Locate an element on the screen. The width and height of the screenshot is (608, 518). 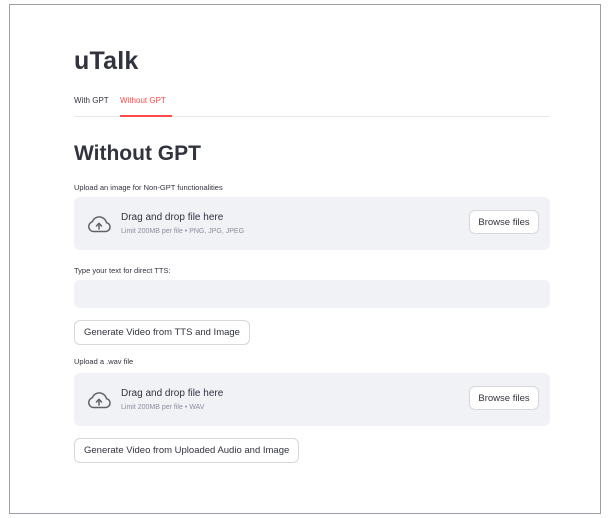
dropzone-limit-text: Limit 200MB per file • PNG, JPG, JPEG is located at coordinates (183, 231).